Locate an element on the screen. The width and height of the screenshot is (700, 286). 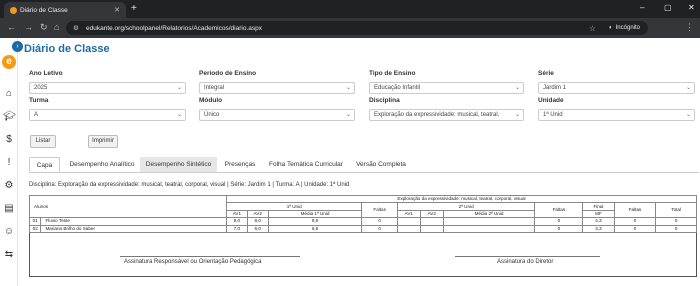
tab-desempenho-analitico: Desempenho Analítico is located at coordinates (102, 164).